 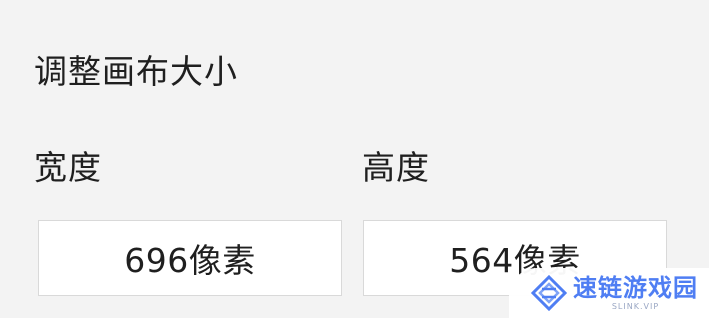 I want to click on watermark: 速链游戏园 SLINK.VIP, so click(x=609, y=293).